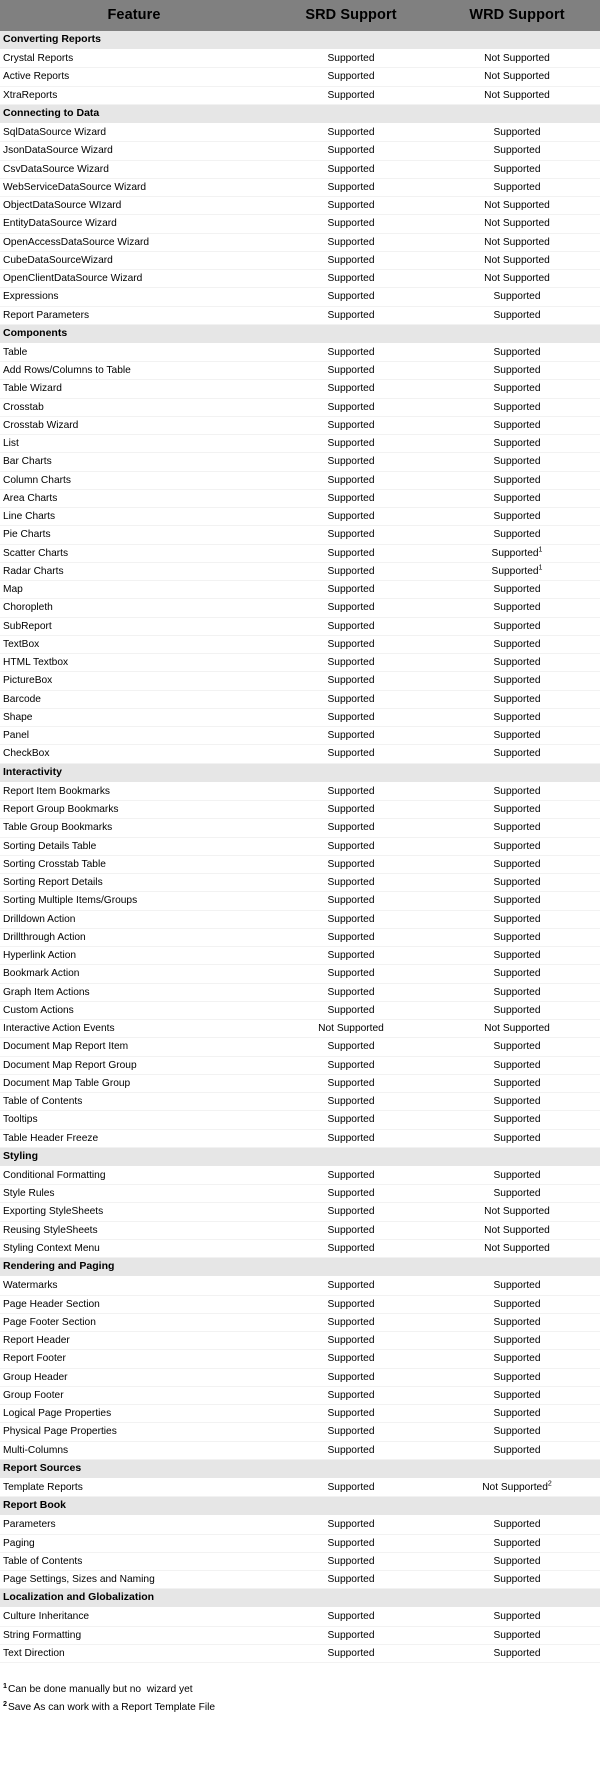 The height and width of the screenshot is (1781, 600). Describe the element at coordinates (134, 315) in the screenshot. I see `feature-name-cell: Report Parameters` at that location.